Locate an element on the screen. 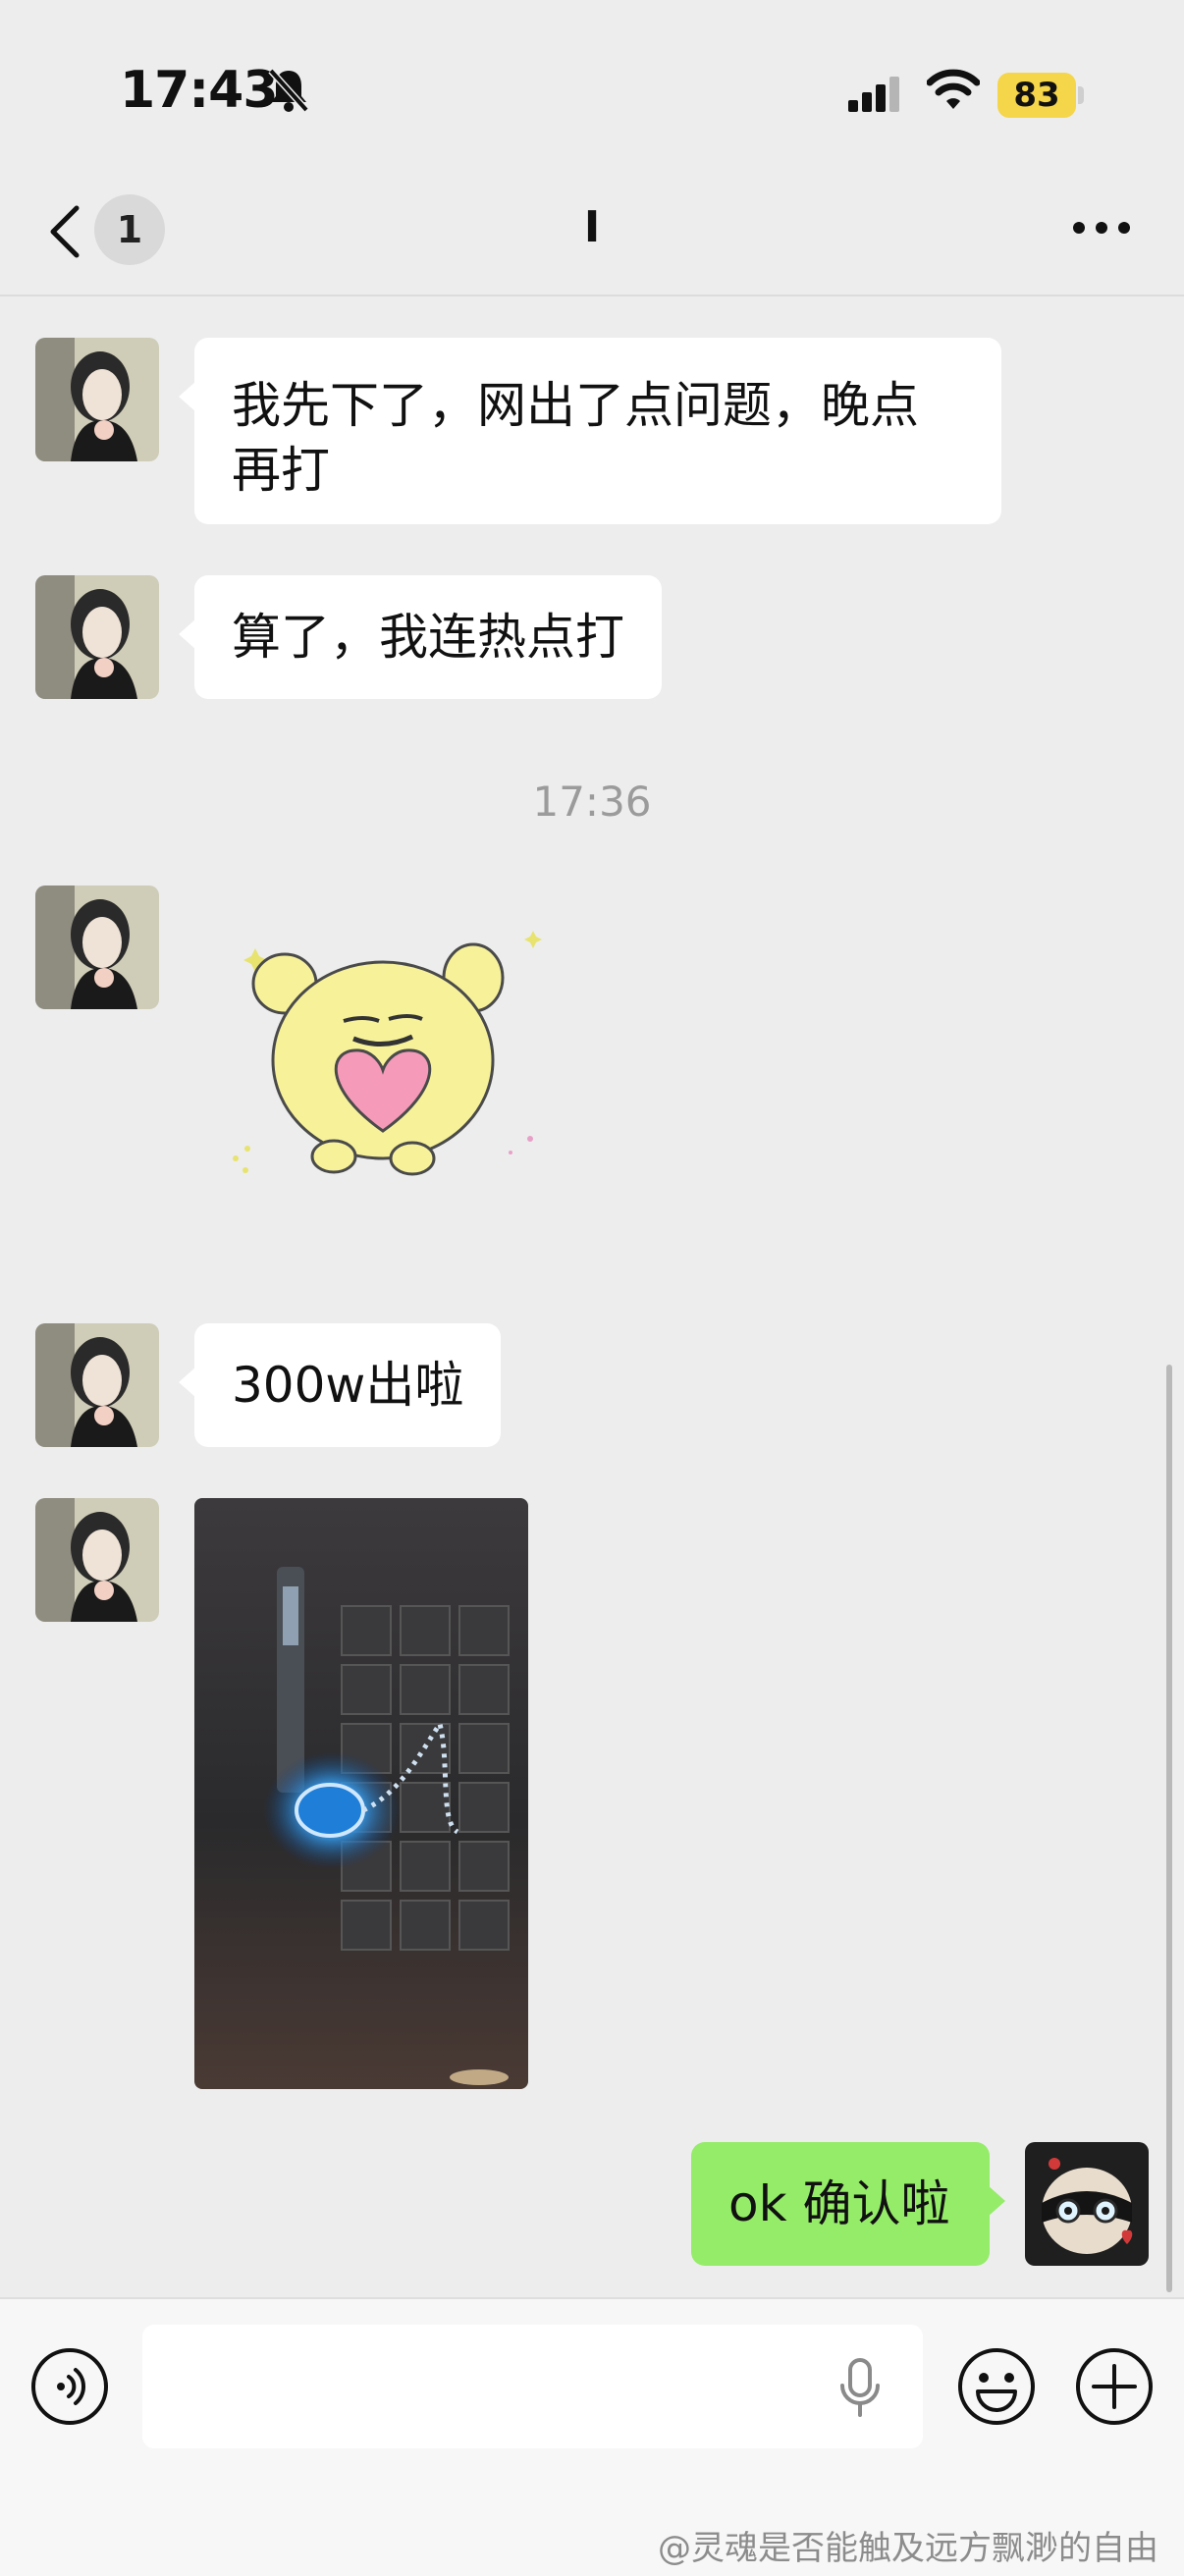 The height and width of the screenshot is (2576, 1184). emoji-icon is located at coordinates (997, 2388).